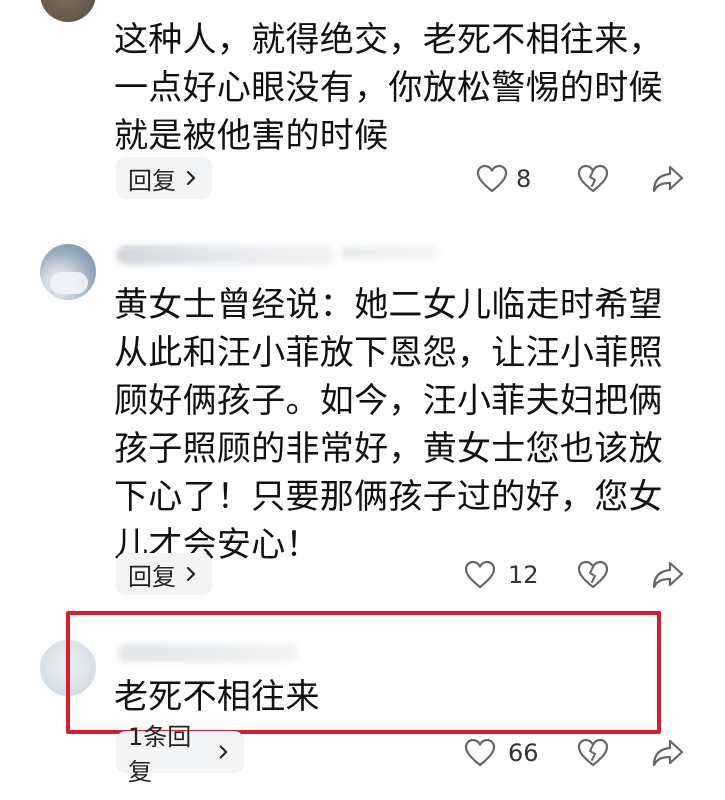  I want to click on like-button: 66, so click(501, 753).